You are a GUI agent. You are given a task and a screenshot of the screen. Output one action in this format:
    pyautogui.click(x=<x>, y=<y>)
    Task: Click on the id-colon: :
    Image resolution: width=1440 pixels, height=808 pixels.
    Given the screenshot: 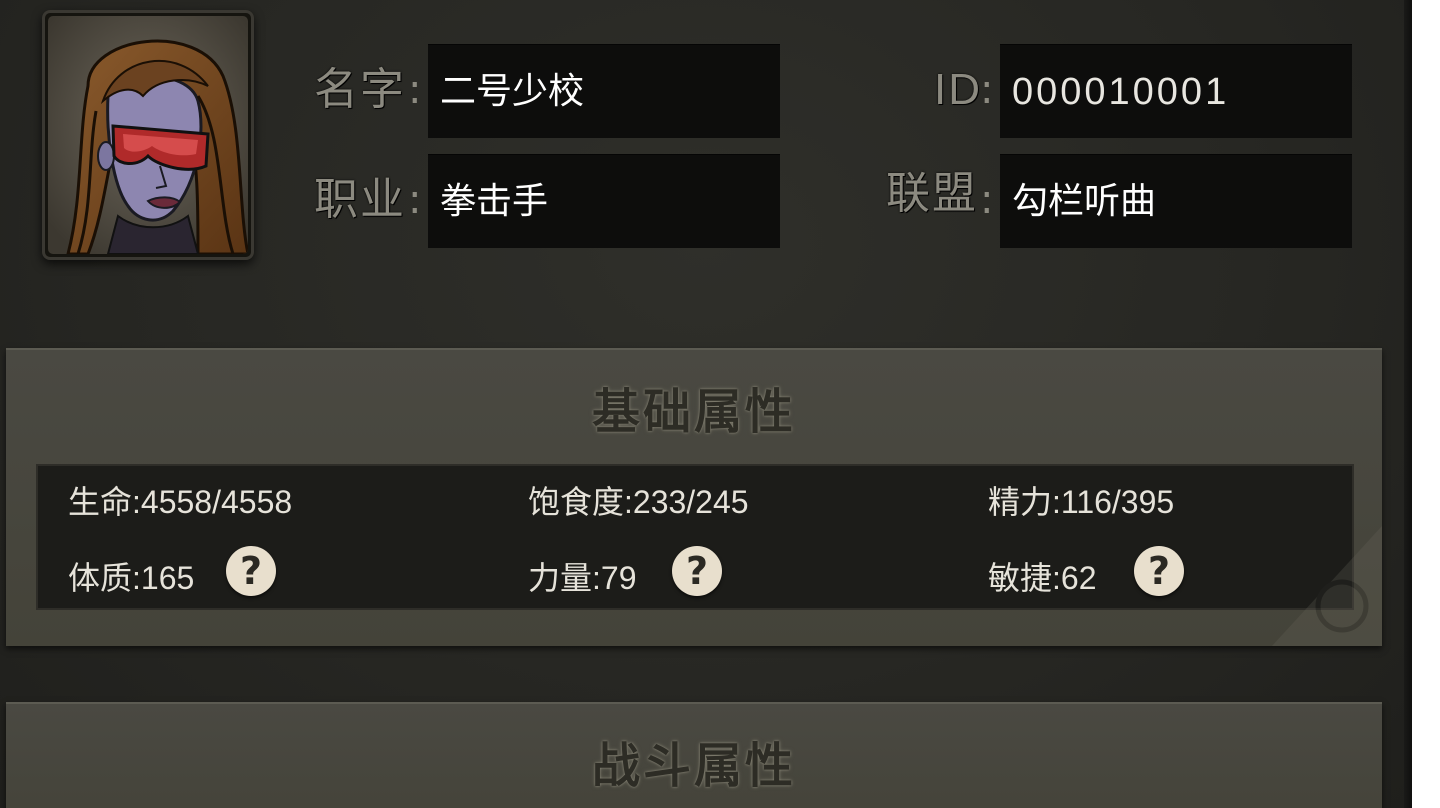 What is the action you would take?
    pyautogui.click(x=987, y=90)
    